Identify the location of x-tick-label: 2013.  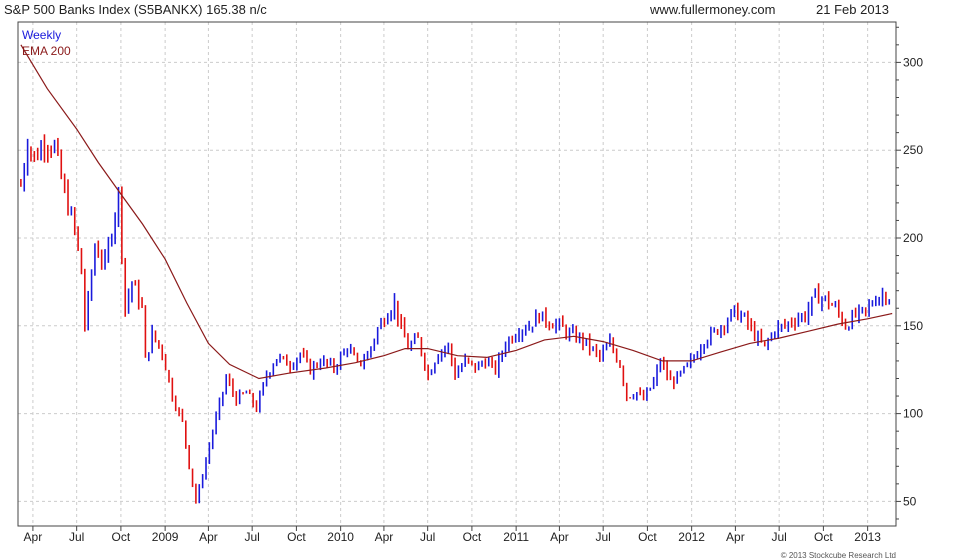
(867, 537).